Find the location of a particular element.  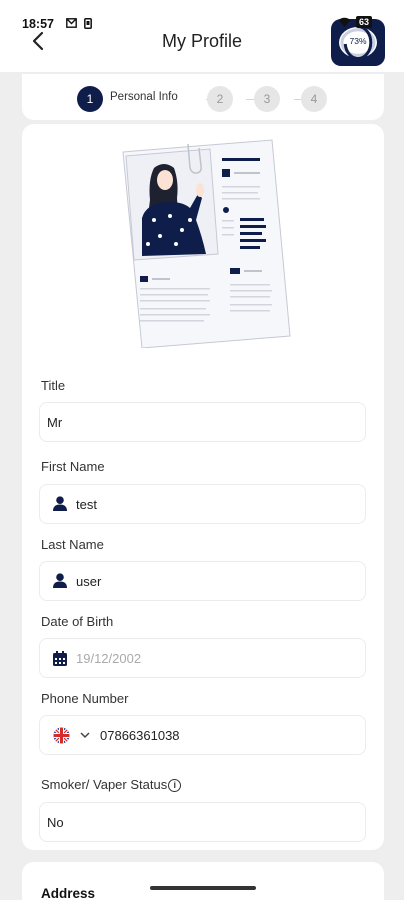

last-name-value: user is located at coordinates (89, 581).